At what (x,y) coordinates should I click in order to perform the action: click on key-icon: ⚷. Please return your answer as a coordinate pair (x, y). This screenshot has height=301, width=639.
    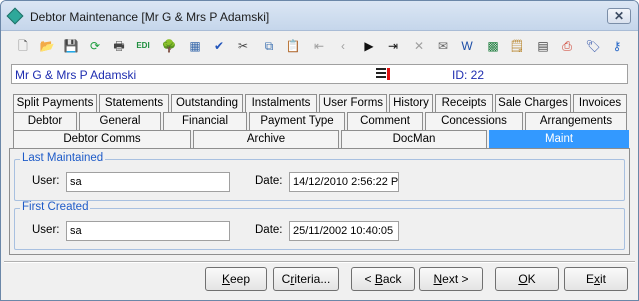
    Looking at the image, I should click on (617, 46).